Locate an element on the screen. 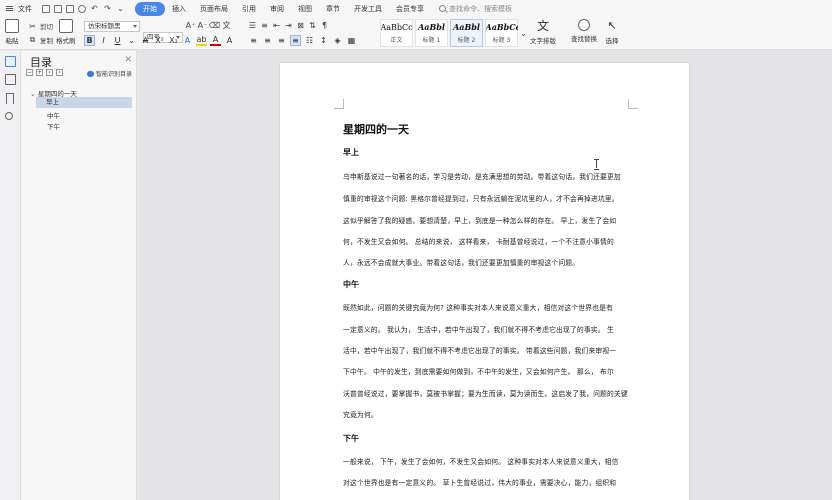 This screenshot has width=832, height=500. align-center-icon: ≡ is located at coordinates (267, 40).